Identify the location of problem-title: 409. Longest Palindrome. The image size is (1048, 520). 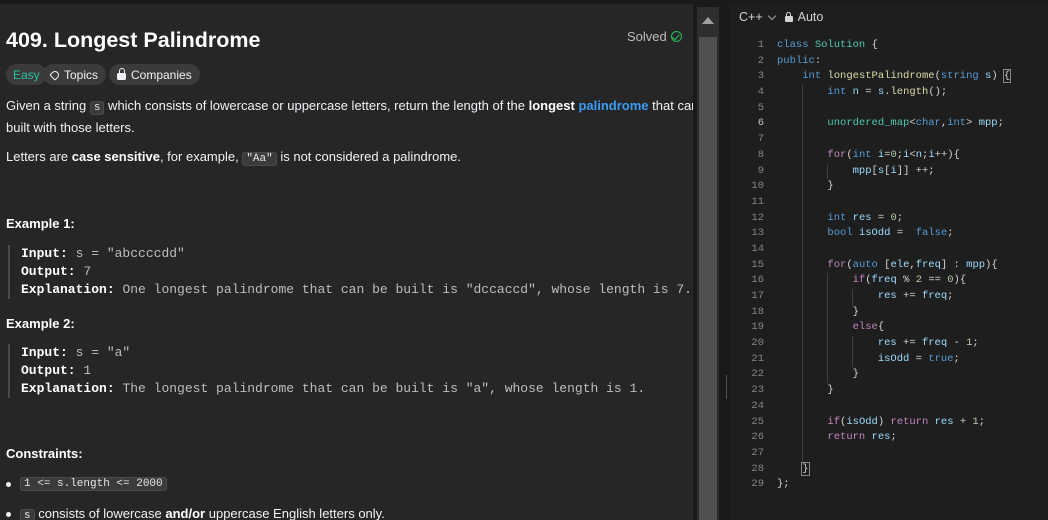
(133, 40).